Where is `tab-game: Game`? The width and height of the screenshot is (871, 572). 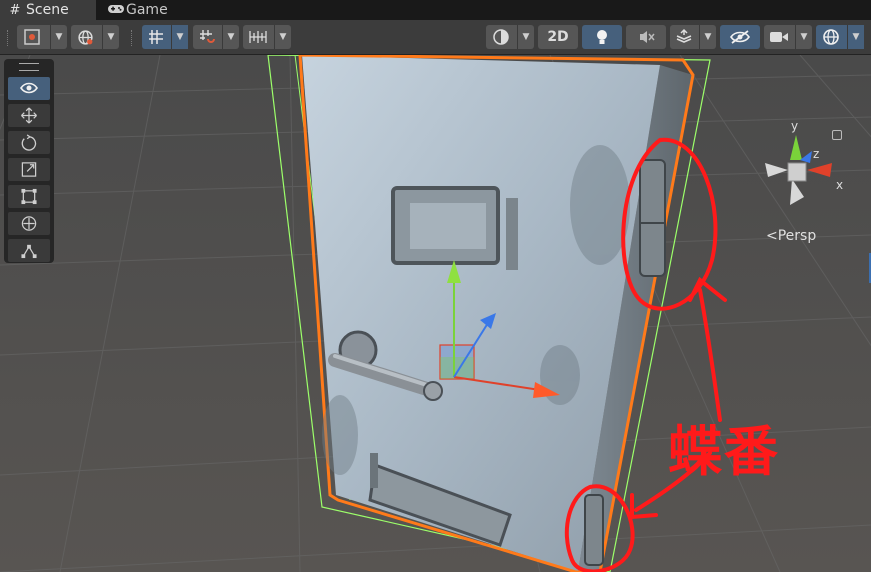
tab-game: Game is located at coordinates (145, 10).